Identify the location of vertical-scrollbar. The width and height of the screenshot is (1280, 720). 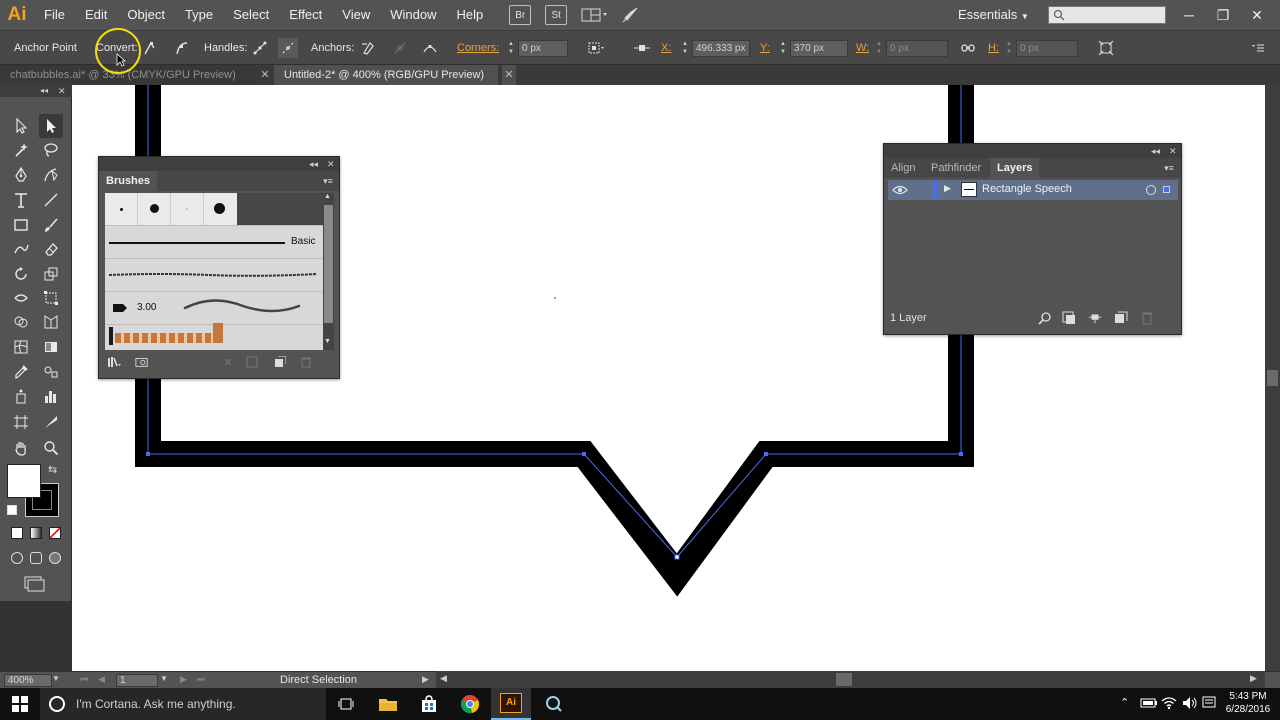
(1272, 378).